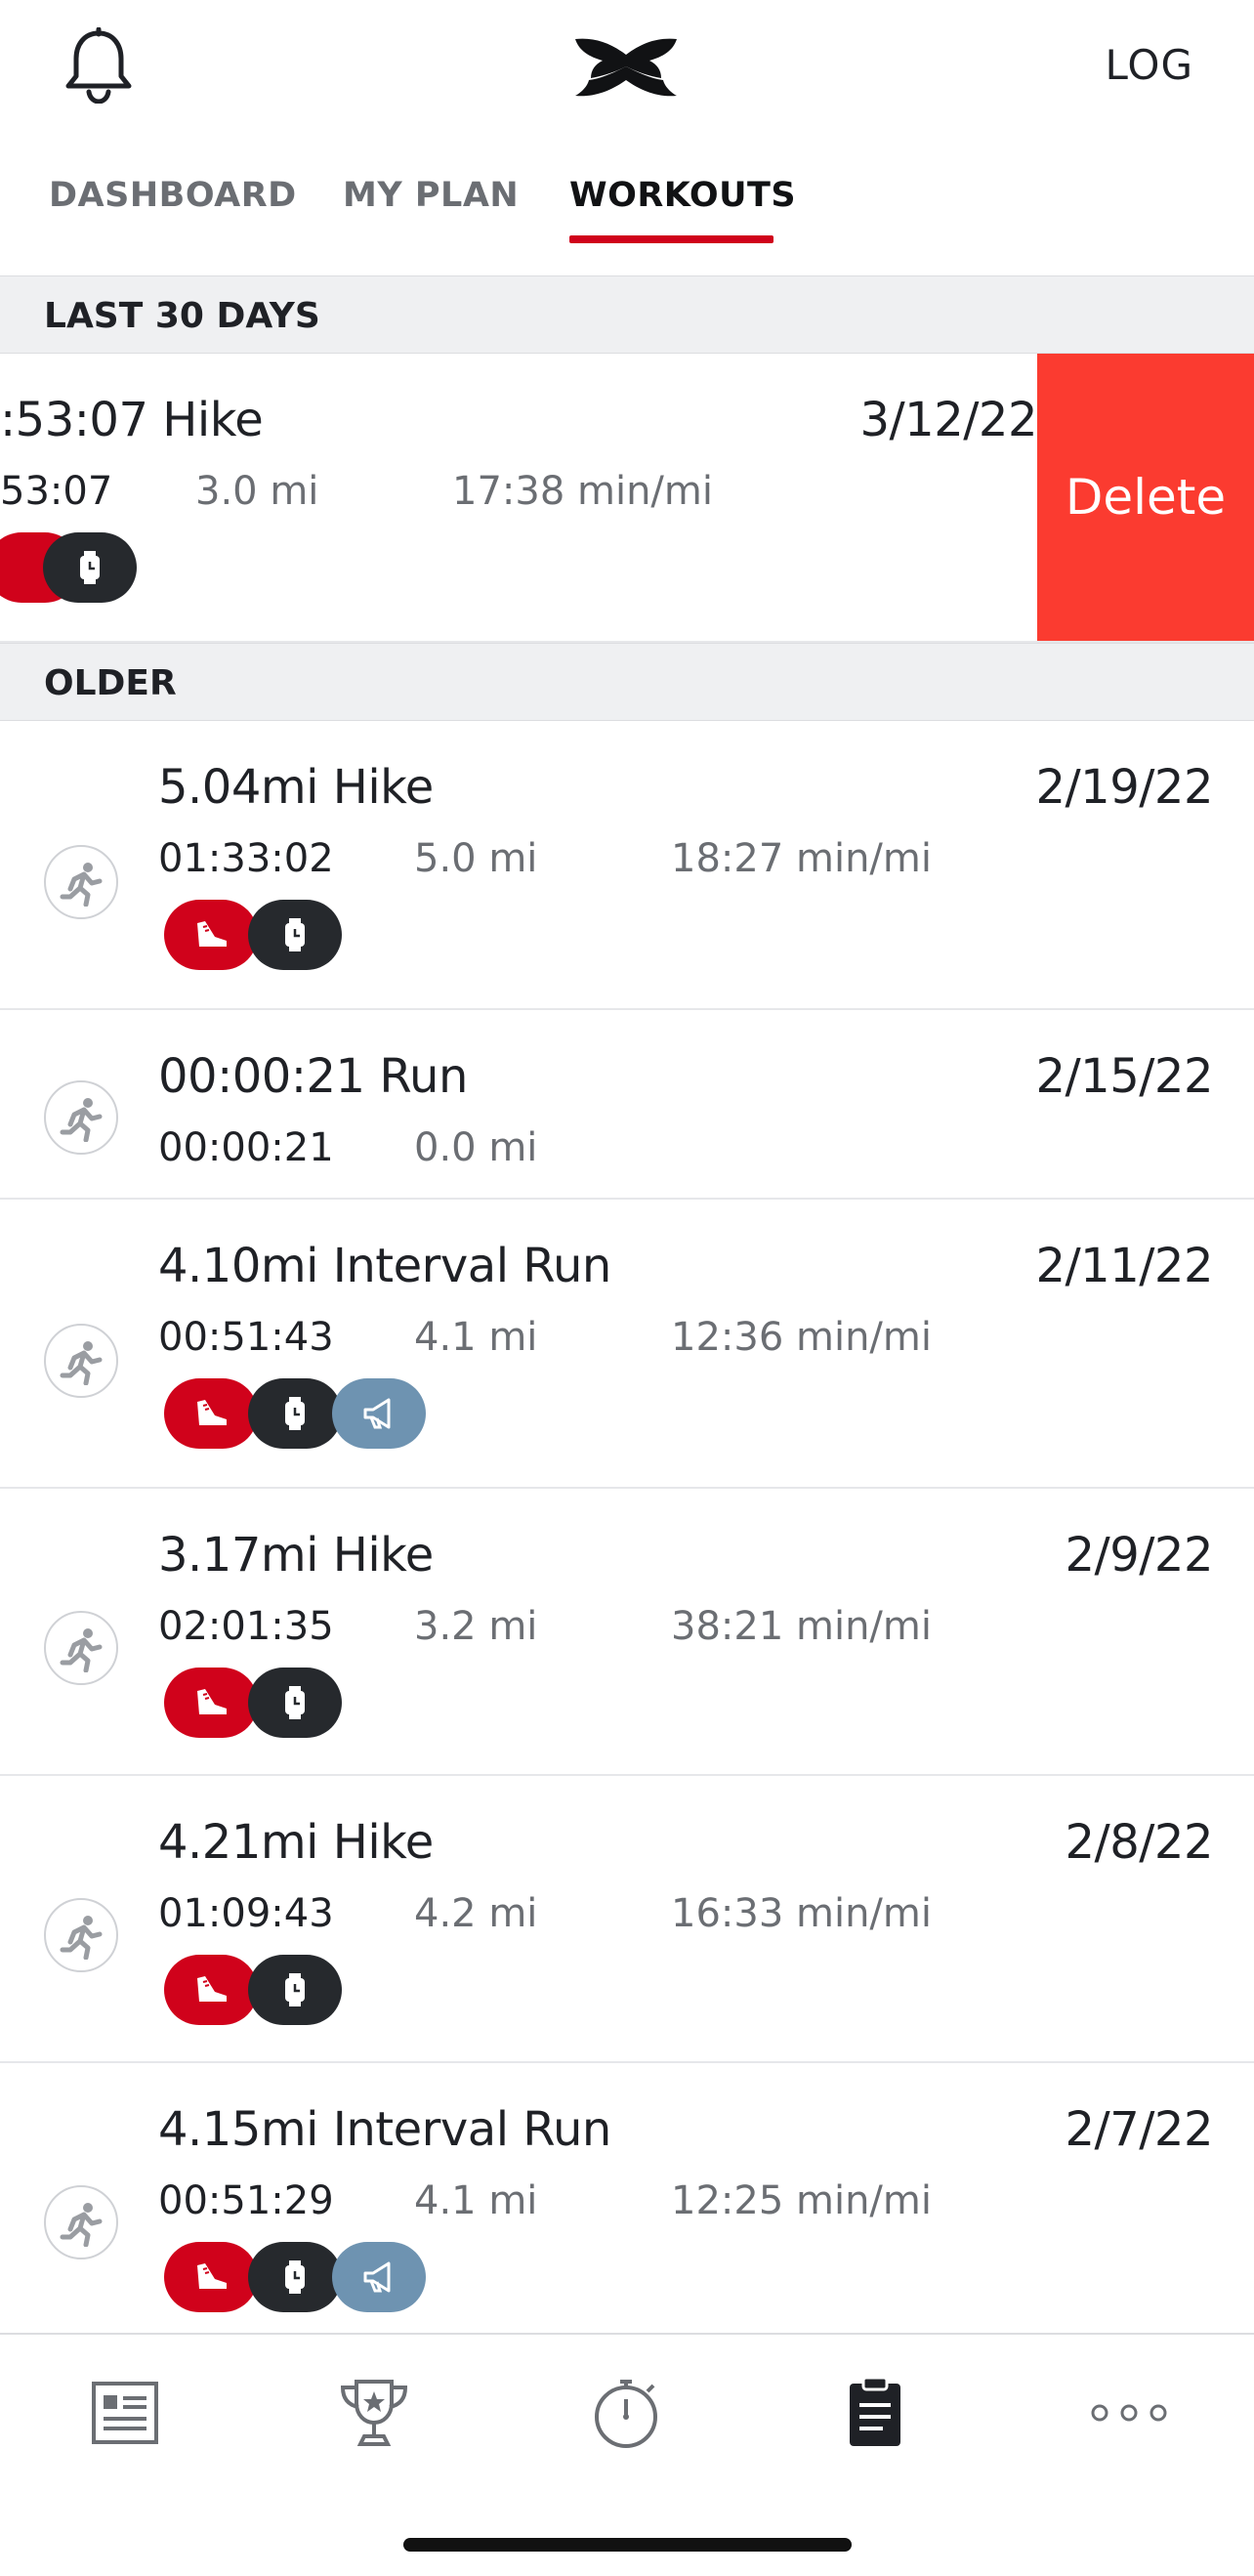 This screenshot has width=1254, height=2576. Describe the element at coordinates (801, 2200) in the screenshot. I see `workout-pace: 12:25 min/mi` at that location.